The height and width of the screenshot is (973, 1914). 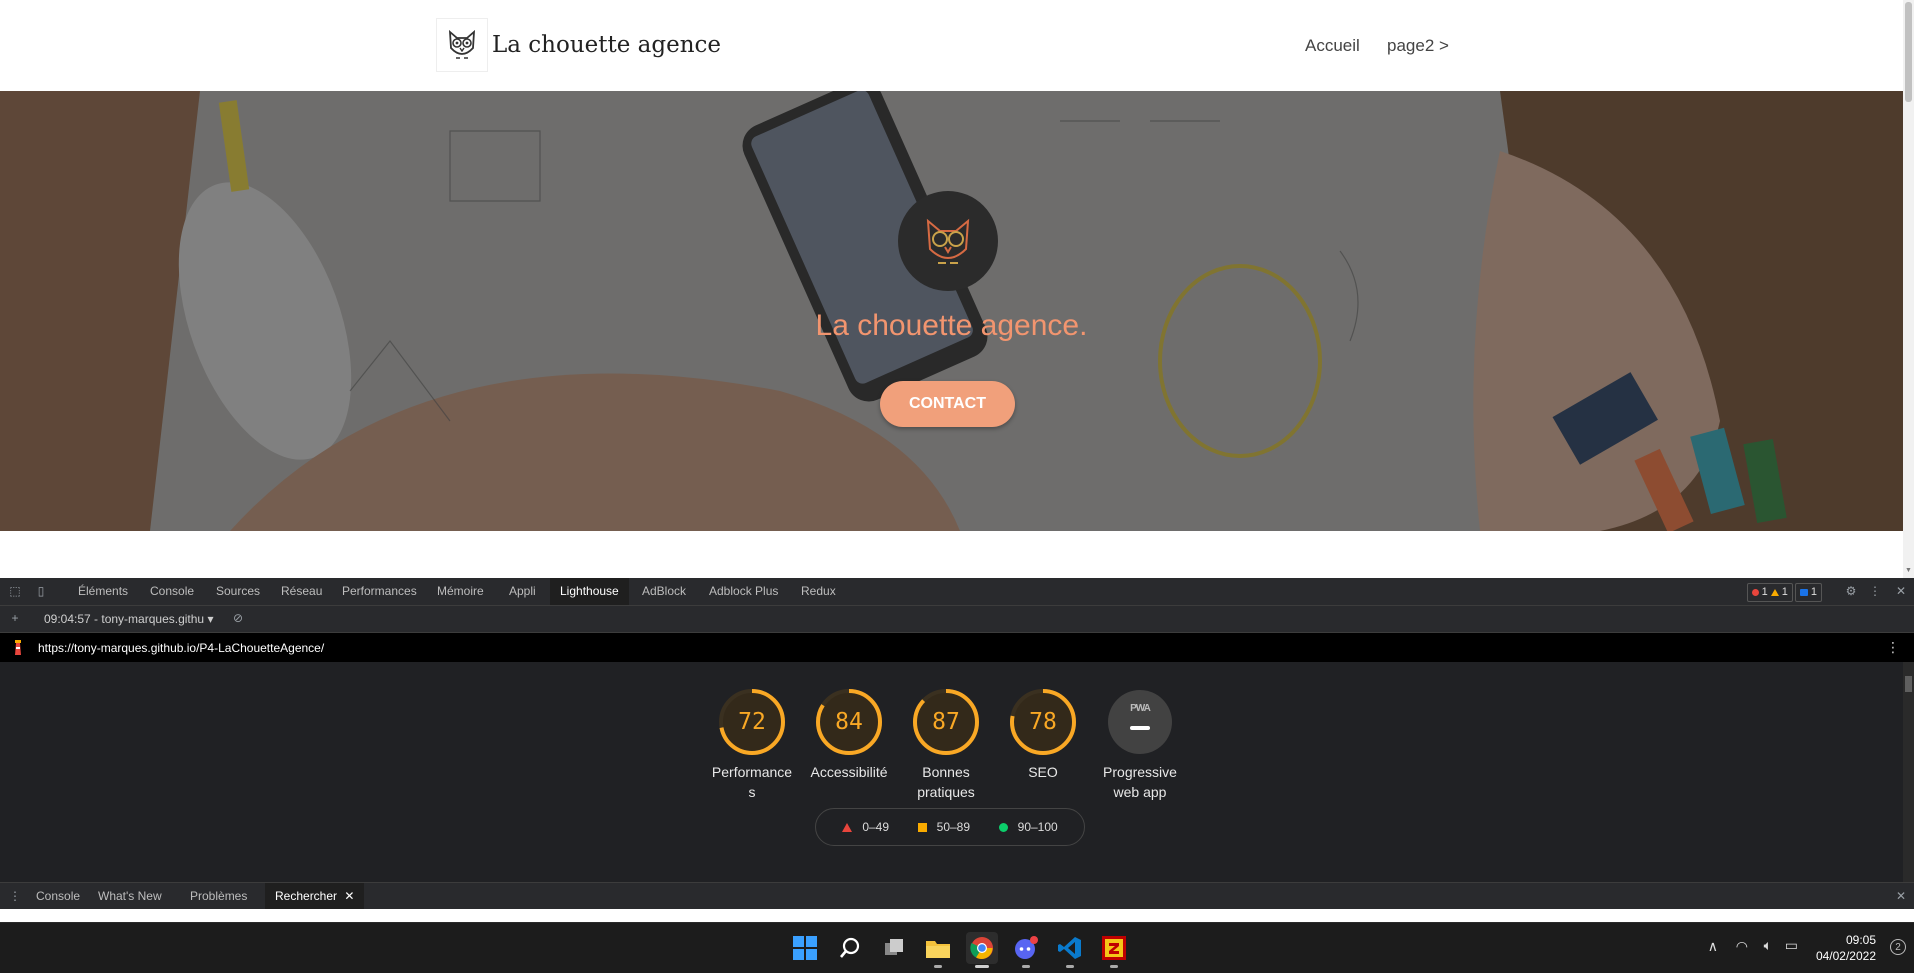 What do you see at coordinates (589, 591) in the screenshot?
I see `tab-lighthouse: Lighthouse` at bounding box center [589, 591].